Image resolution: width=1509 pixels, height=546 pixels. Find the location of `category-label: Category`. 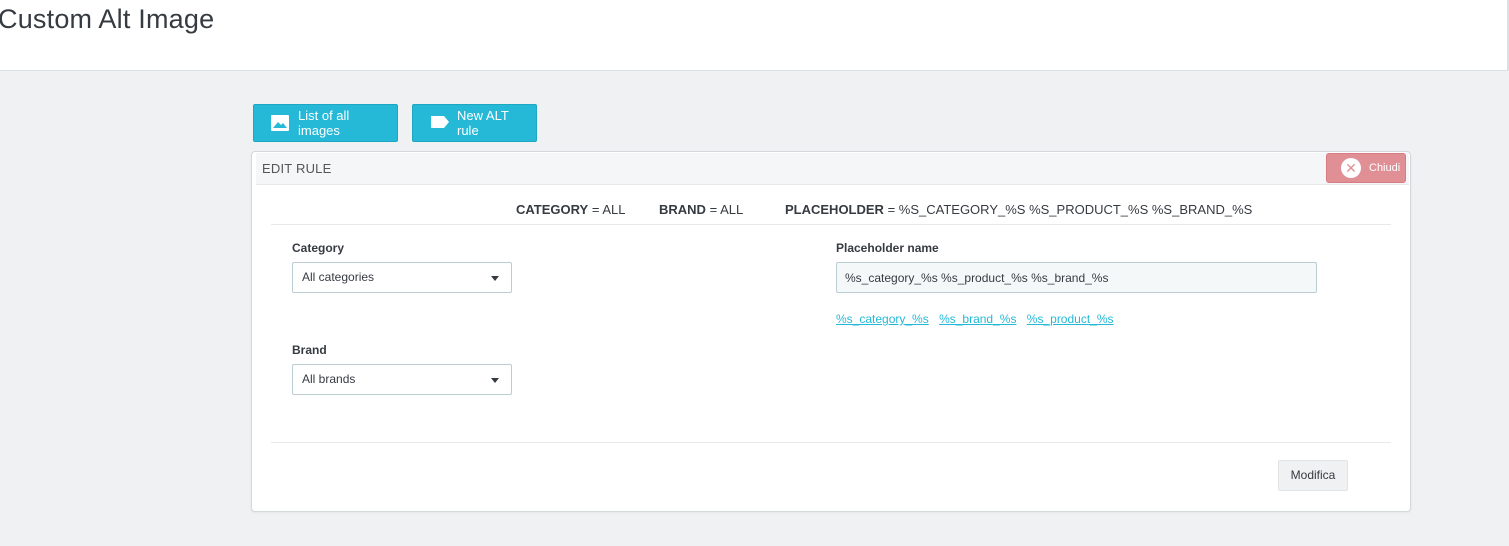

category-label: Category is located at coordinates (318, 248).